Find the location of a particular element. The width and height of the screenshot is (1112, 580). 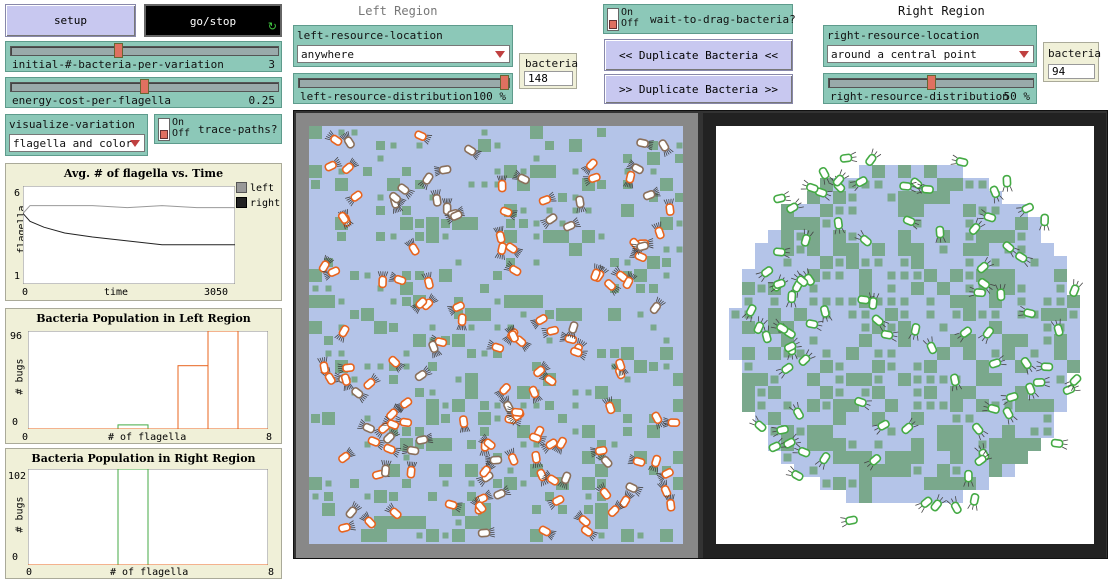

y-axis-label: # bugs is located at coordinates (20, 376).